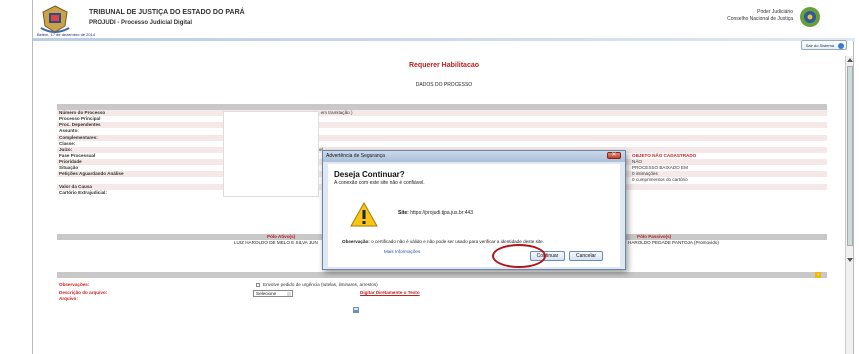 The image size is (859, 354). I want to click on polo-passivo-name: HAROLDO PEDADE PANTOJA (Promovido), so click(673, 242).